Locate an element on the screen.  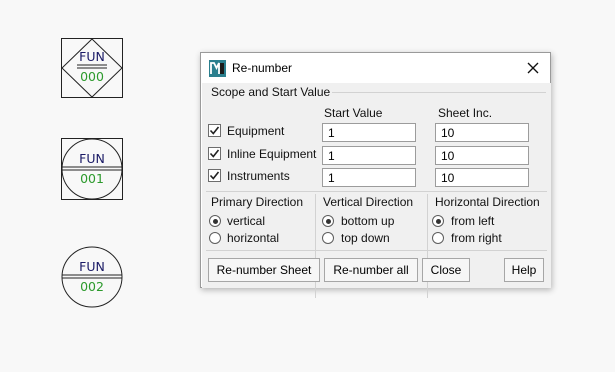
bottom-up-radio-label: bottom up is located at coordinates (368, 221).